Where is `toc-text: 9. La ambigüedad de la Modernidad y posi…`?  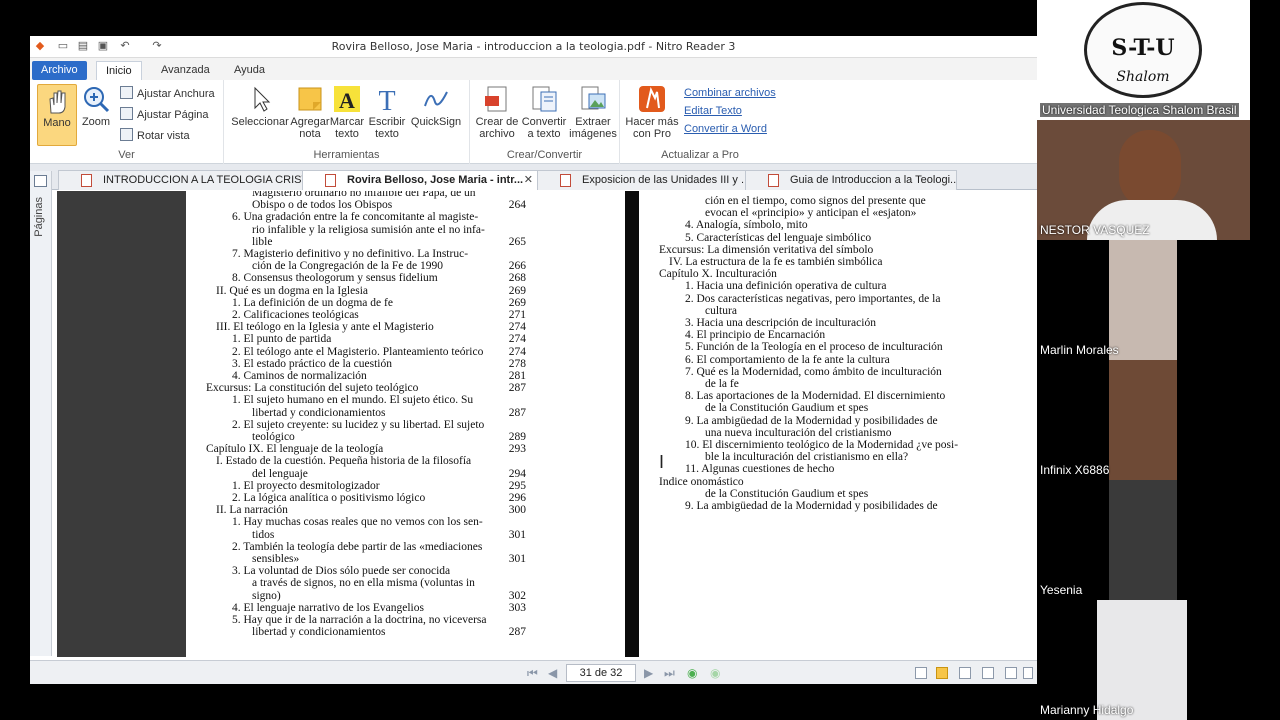
toc-text: 9. La ambigüedad de la Modernidad y posi… is located at coordinates (811, 506).